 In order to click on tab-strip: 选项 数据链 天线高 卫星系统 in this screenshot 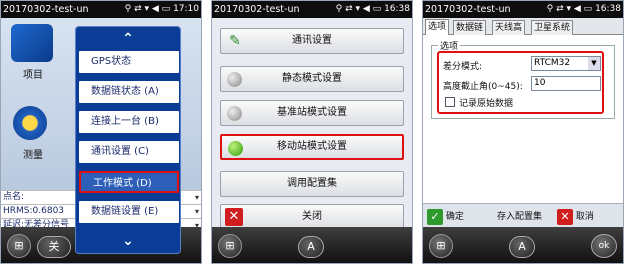, I will do `click(523, 27)`.